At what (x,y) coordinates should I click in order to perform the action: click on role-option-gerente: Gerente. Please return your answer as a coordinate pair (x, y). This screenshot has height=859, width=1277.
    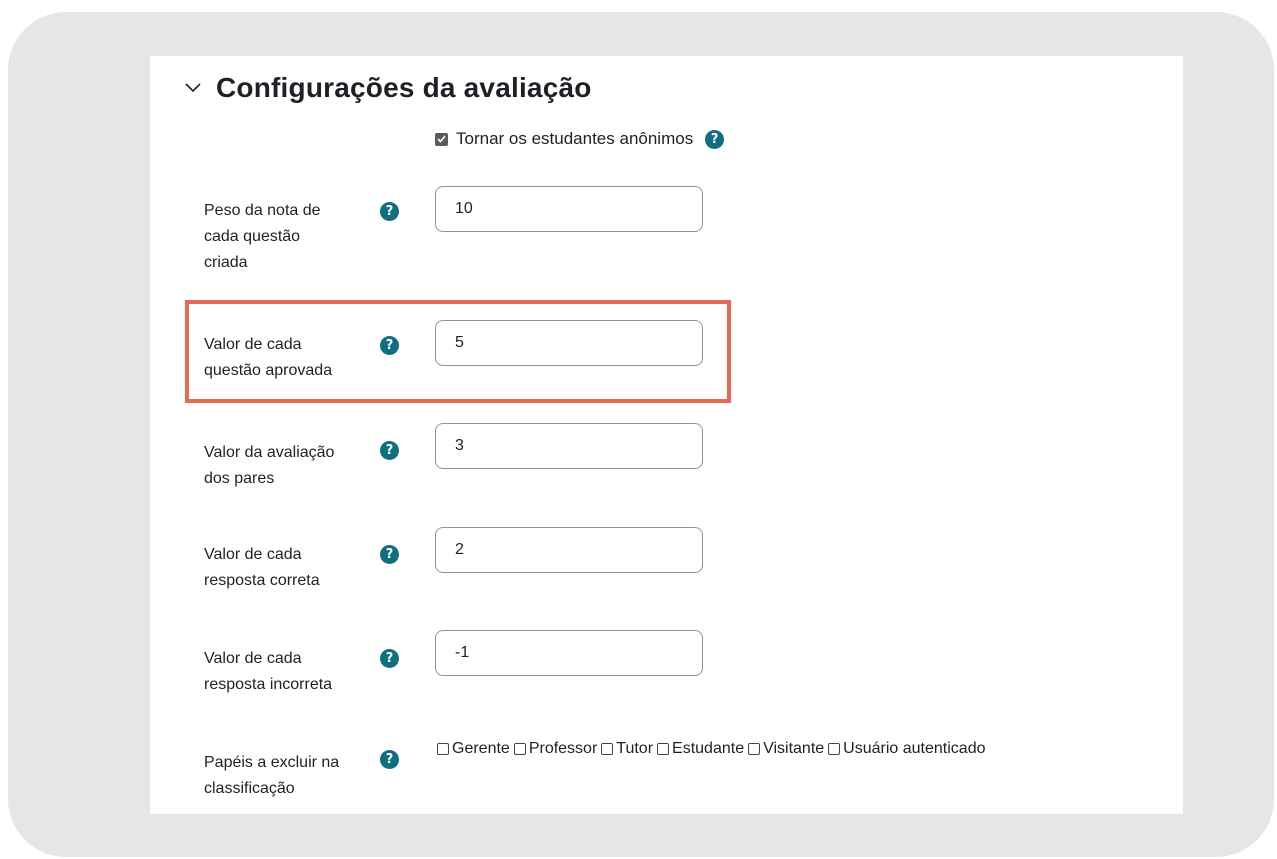
    Looking at the image, I should click on (473, 749).